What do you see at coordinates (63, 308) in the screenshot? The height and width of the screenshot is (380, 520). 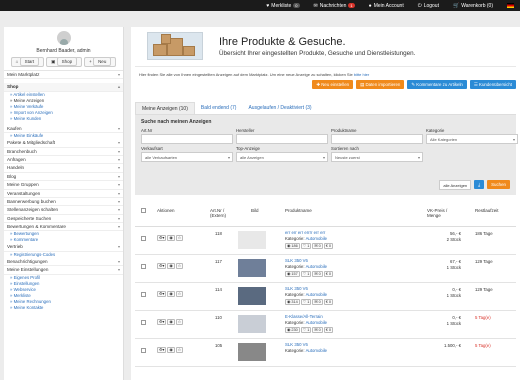 I see `sidebar-sub-kontakte: » Meine Kontakte` at bounding box center [63, 308].